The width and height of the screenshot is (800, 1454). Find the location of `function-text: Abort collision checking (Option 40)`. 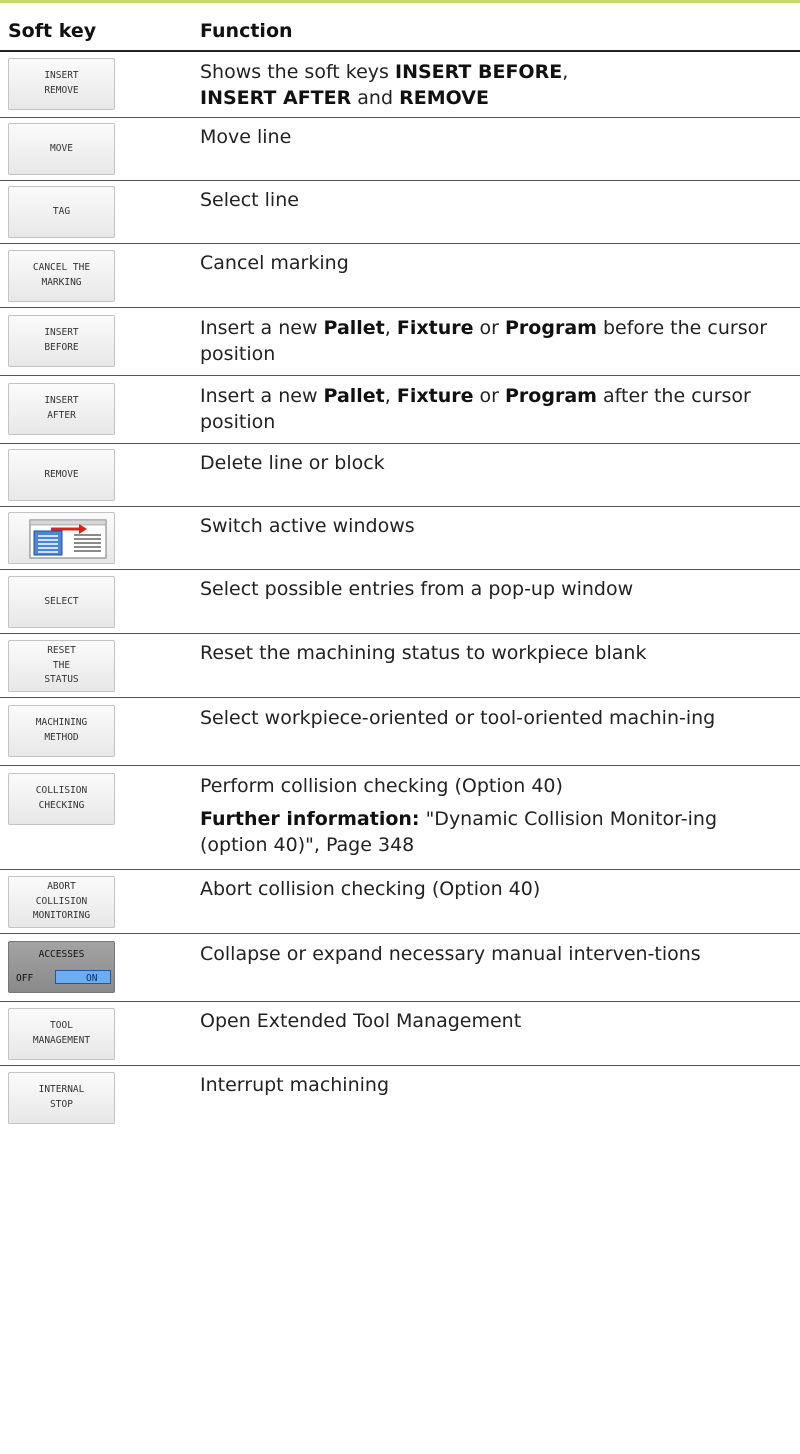

function-text: Abort collision checking (Option 40) is located at coordinates (370, 889).